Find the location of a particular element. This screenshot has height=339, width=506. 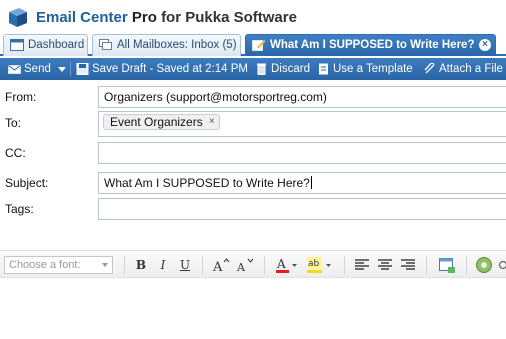

subject-field: What Am I SUPPOSED to Write Here? is located at coordinates (302, 183).